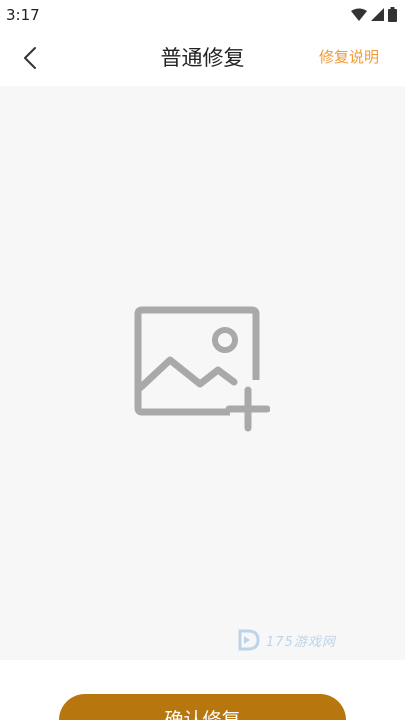 This screenshot has height=720, width=405. I want to click on status-icons, so click(374, 14).